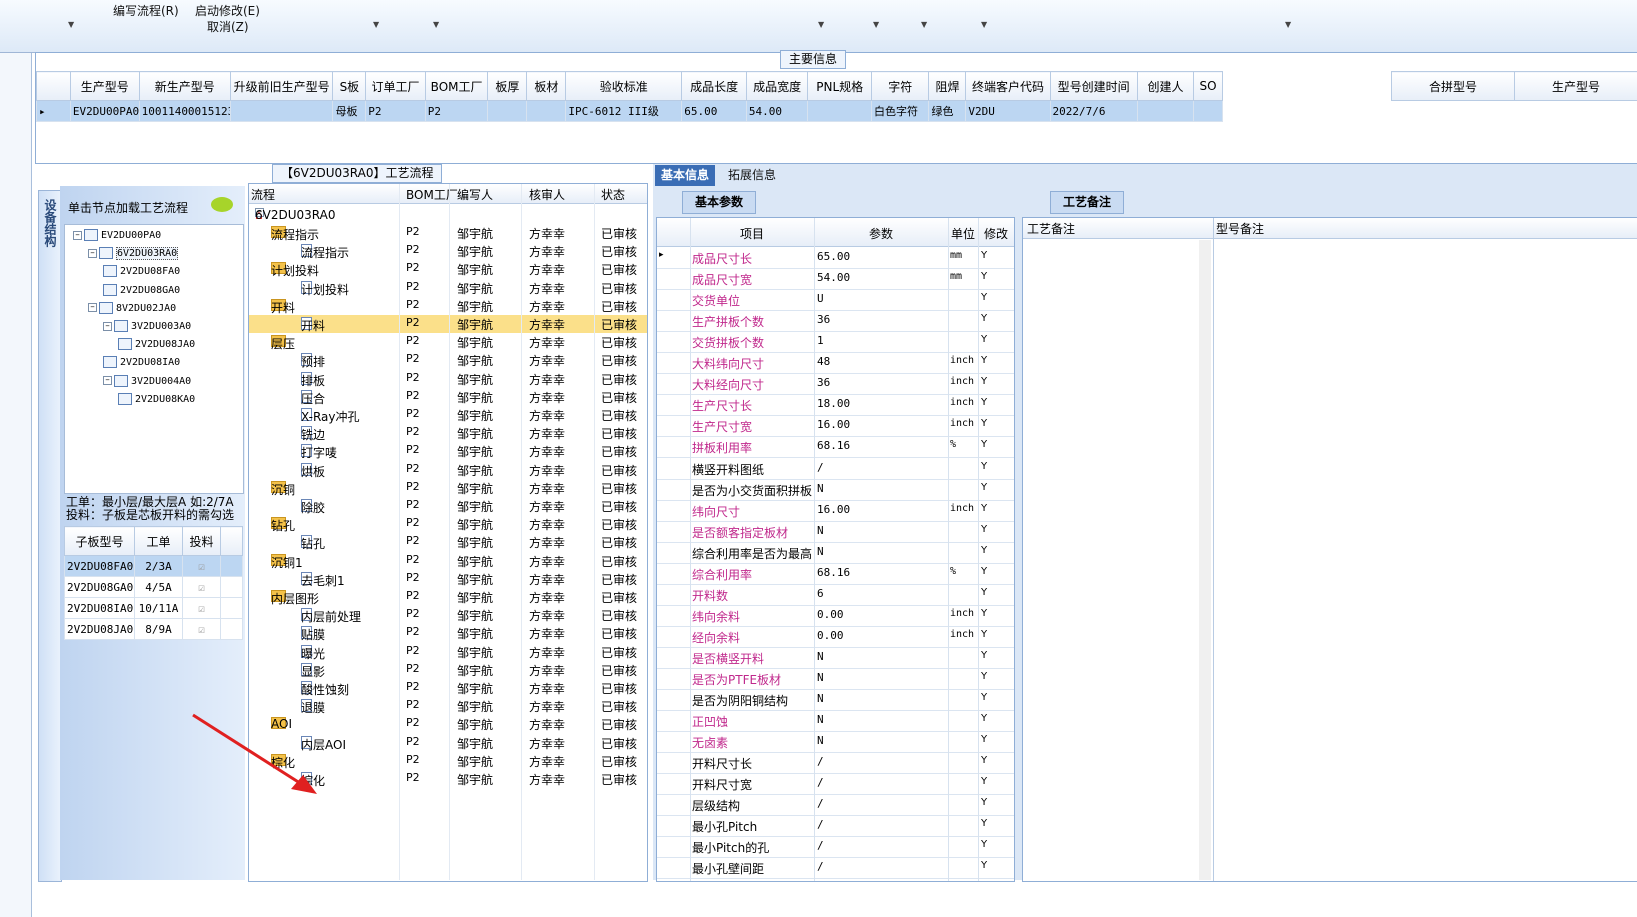 The width and height of the screenshot is (1637, 917). Describe the element at coordinates (1205, 560) in the screenshot. I see `memo-scrollbar` at that location.